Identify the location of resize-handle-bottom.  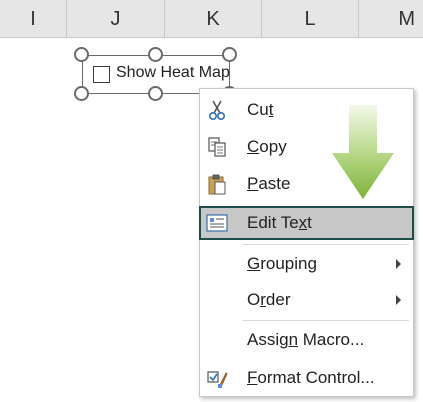
(155, 93).